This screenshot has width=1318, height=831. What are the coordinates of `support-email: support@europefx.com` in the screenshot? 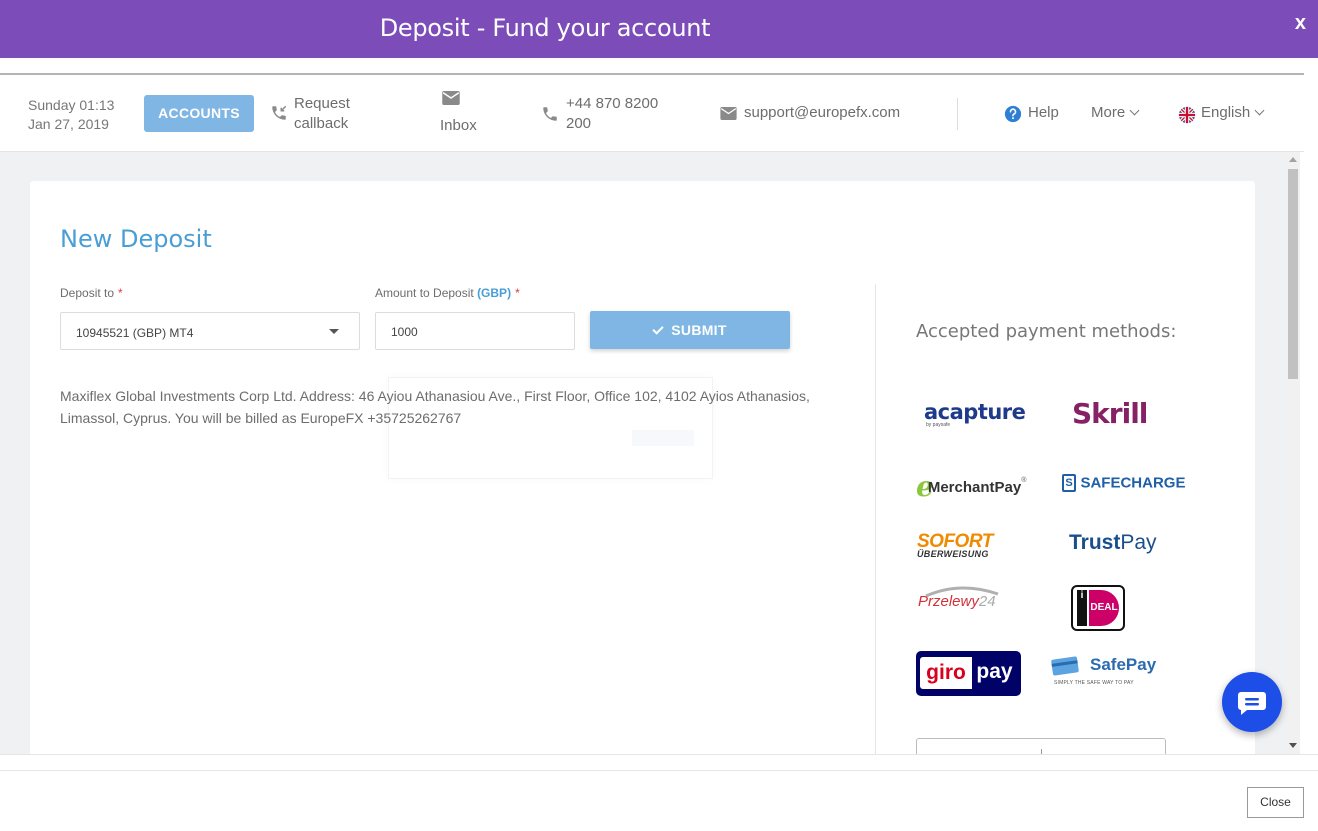 It's located at (822, 112).